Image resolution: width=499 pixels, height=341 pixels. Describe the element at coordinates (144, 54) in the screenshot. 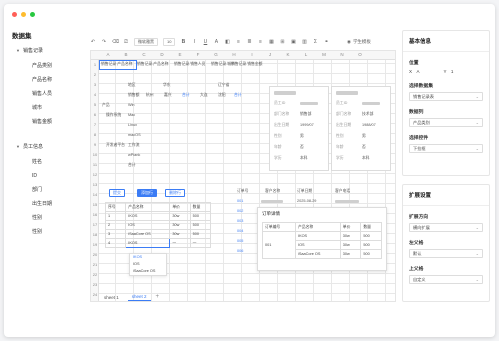

I see `column-letter: C` at that location.